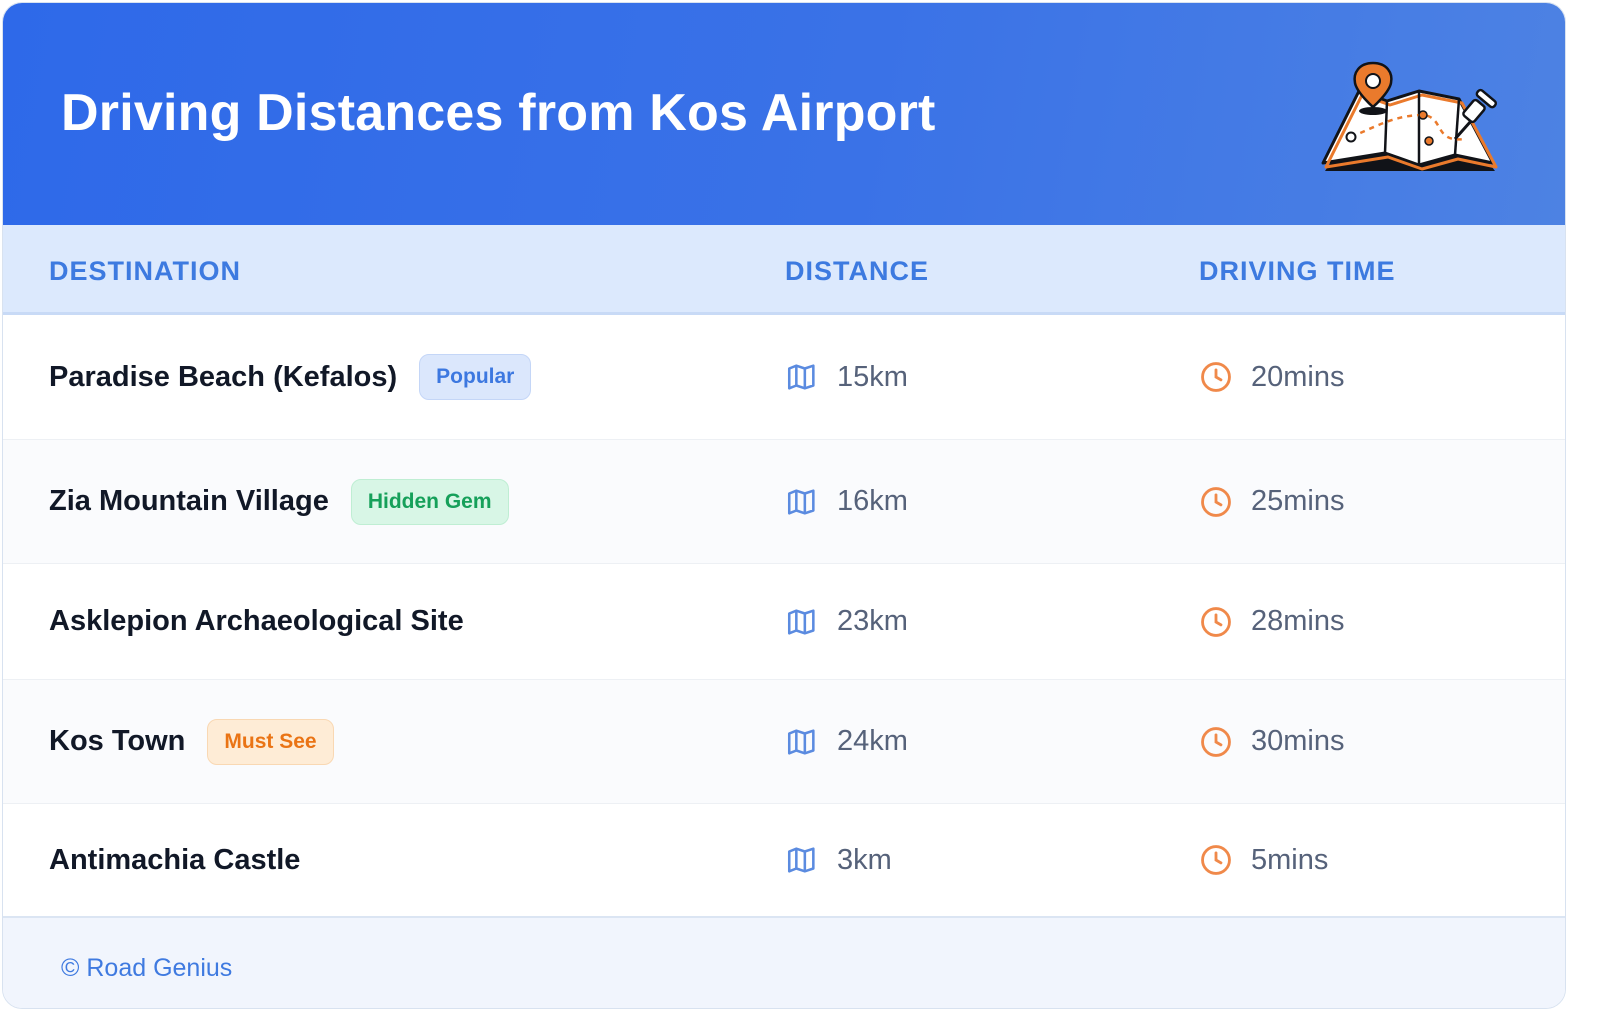 The image size is (1604, 1034). What do you see at coordinates (864, 859) in the screenshot?
I see `distance-value: 3km` at bounding box center [864, 859].